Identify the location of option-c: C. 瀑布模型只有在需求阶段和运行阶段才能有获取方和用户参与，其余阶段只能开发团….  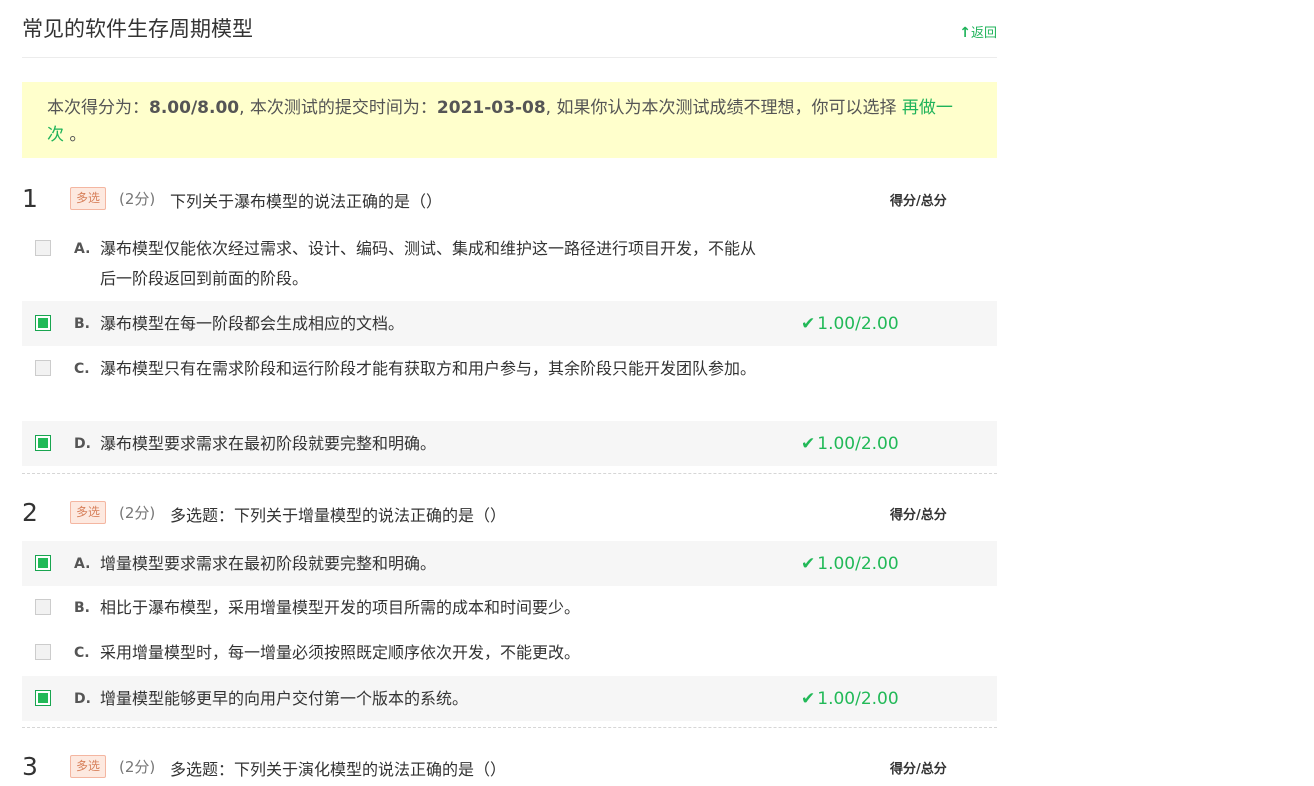
(509, 382).